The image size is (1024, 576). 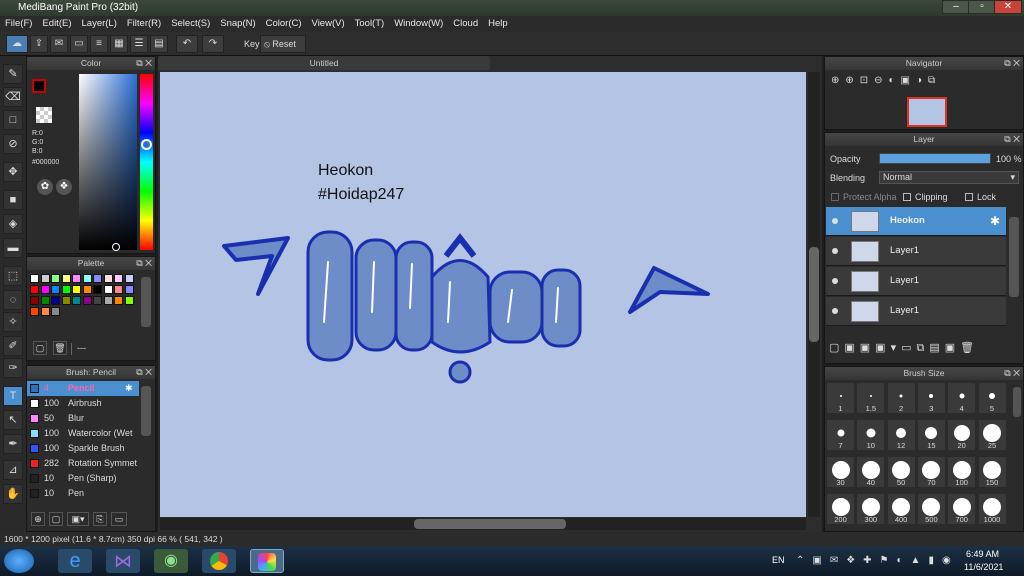 What do you see at coordinates (490, 524) in the screenshot?
I see `horizontal-scroll-thumb` at bounding box center [490, 524].